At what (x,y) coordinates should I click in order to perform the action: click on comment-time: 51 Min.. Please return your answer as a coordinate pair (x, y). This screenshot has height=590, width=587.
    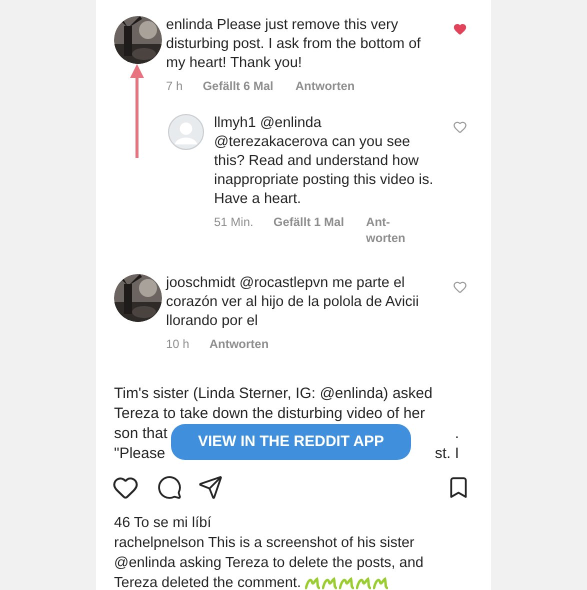
    Looking at the image, I should click on (234, 222).